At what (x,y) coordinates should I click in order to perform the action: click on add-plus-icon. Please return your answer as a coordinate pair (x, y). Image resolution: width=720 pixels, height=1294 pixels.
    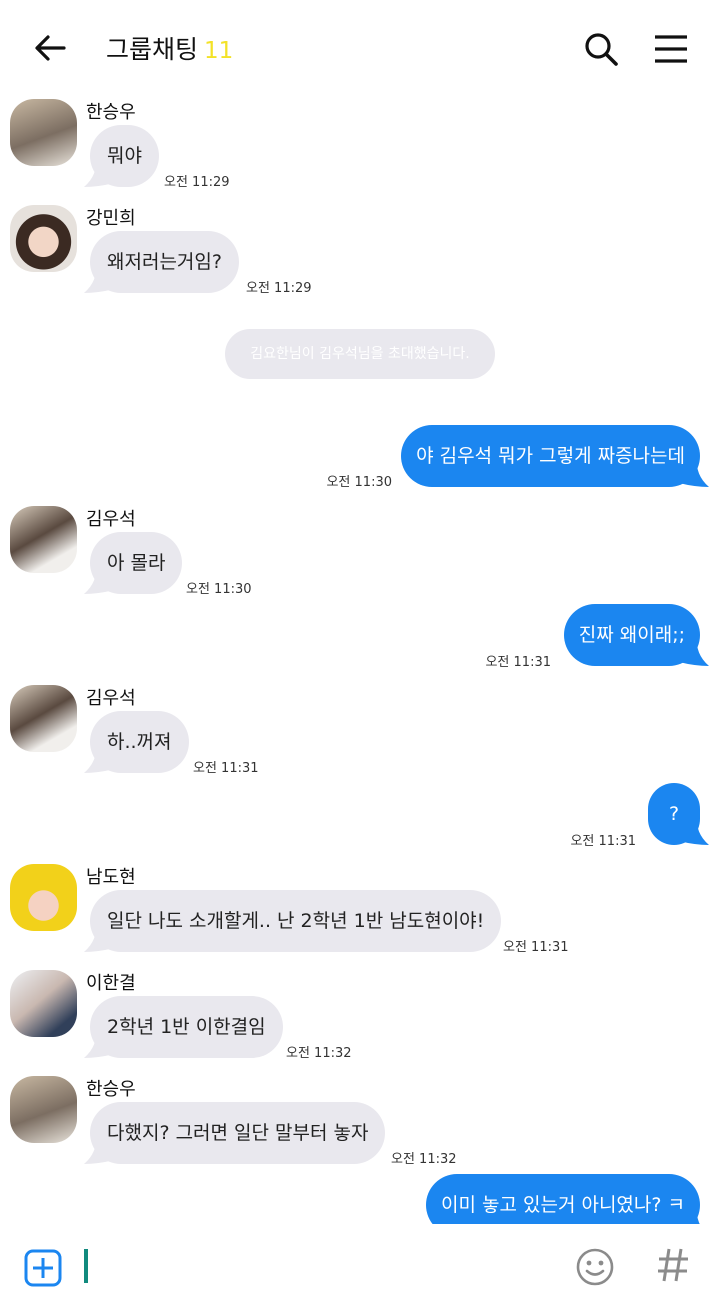
    Looking at the image, I should click on (43, 1268).